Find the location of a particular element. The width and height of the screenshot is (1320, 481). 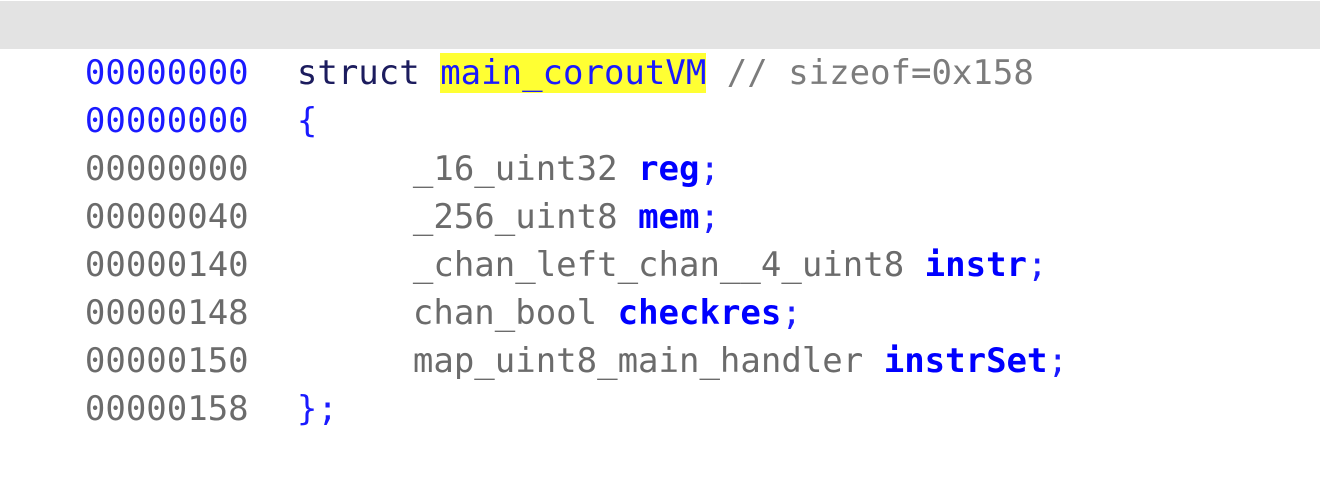

member-type: _chan_left_chan__4_uint8 is located at coordinates (658, 265).